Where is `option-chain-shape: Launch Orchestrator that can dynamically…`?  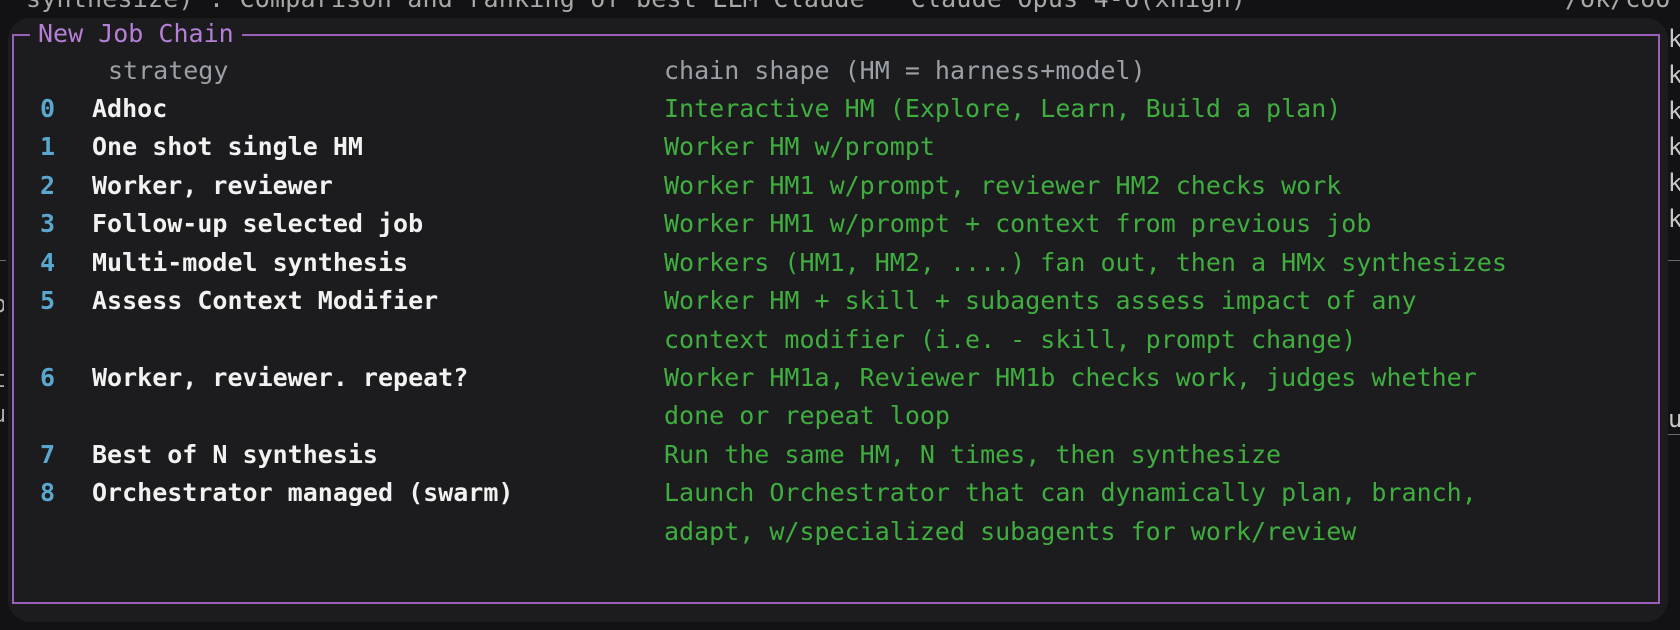 option-chain-shape: Launch Orchestrator that can dynamically… is located at coordinates (1070, 492).